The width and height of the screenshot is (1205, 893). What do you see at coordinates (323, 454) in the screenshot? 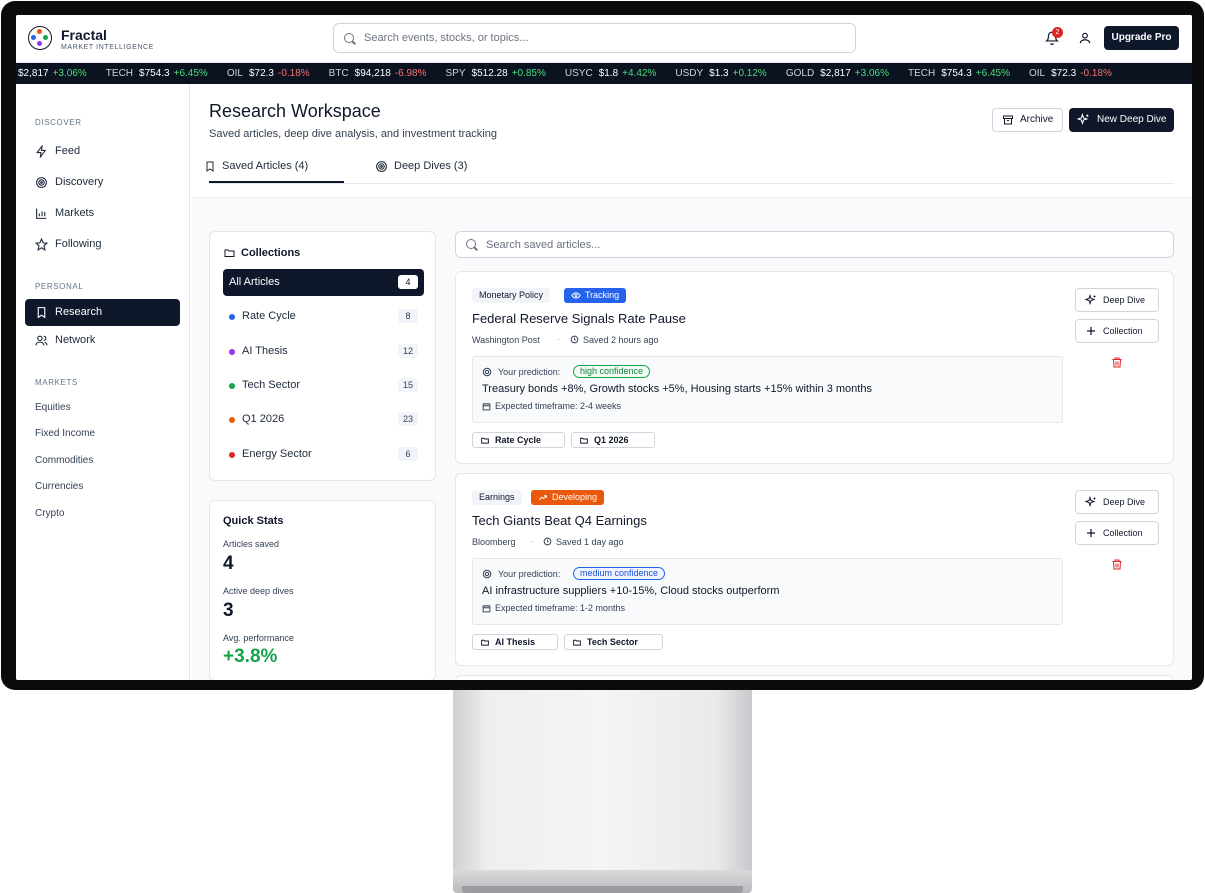
I see `collection-item: Energy Sector 6` at bounding box center [323, 454].